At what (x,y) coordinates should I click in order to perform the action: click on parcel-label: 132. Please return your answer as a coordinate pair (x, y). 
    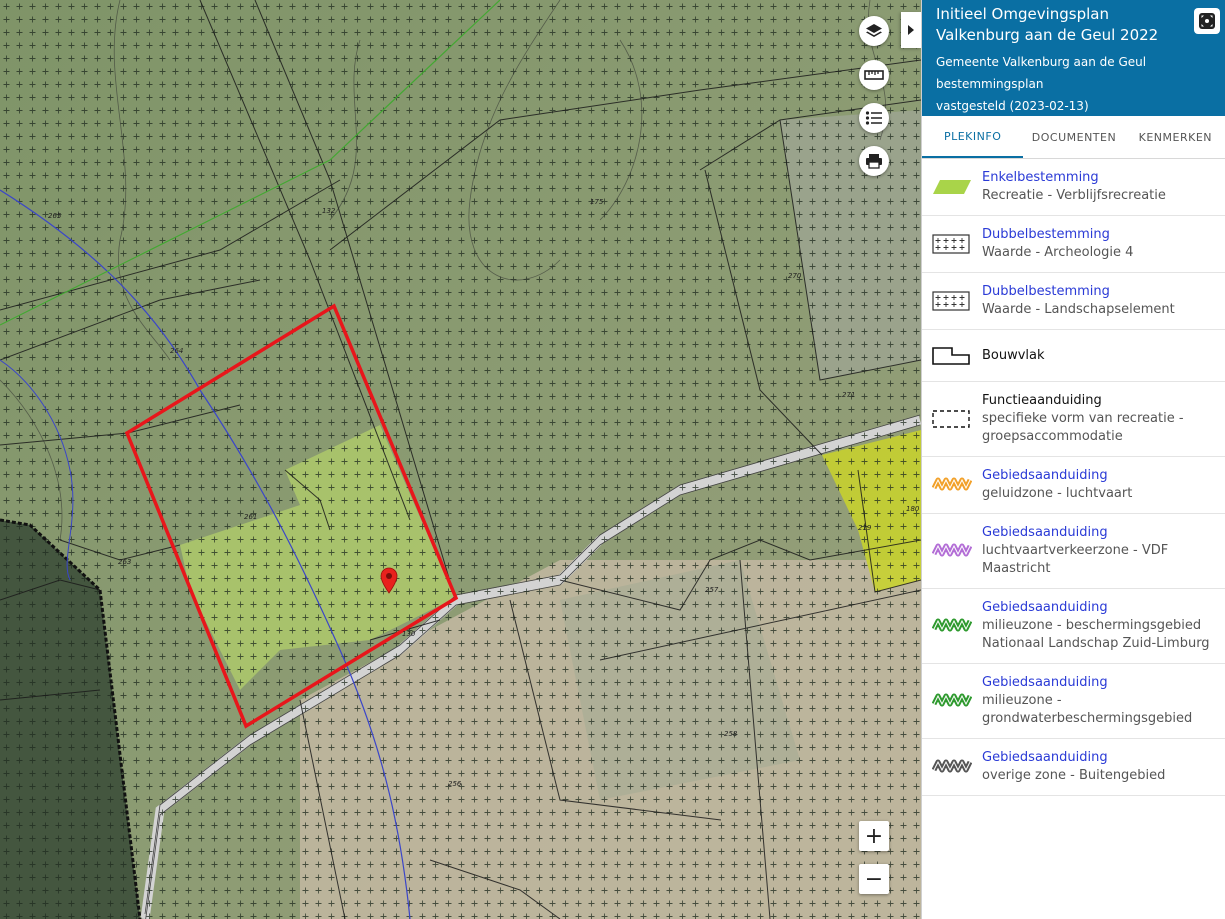
    Looking at the image, I should click on (329, 211).